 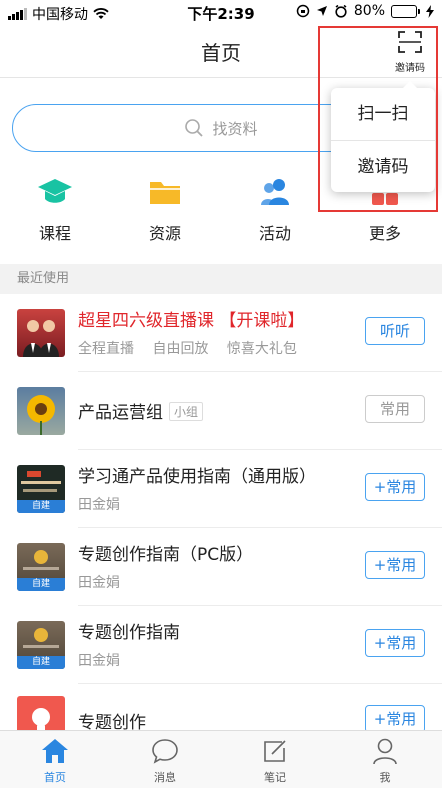 I want to click on mortarboard-icon, so click(x=55, y=191).